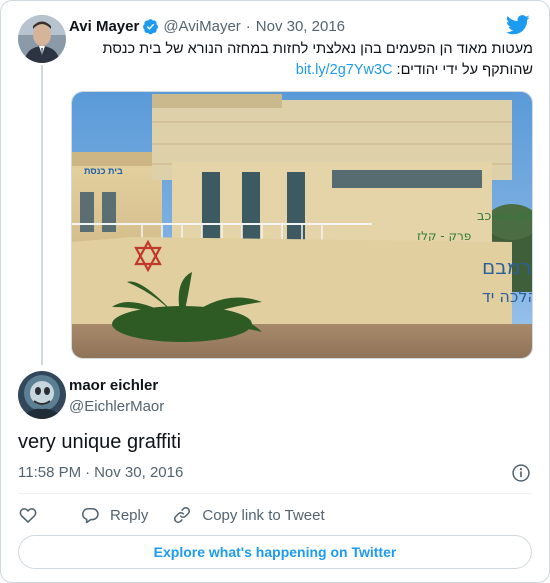 The image size is (550, 583). What do you see at coordinates (116, 406) in the screenshot?
I see `reply-author-handle: @EichlerMaor` at bounding box center [116, 406].